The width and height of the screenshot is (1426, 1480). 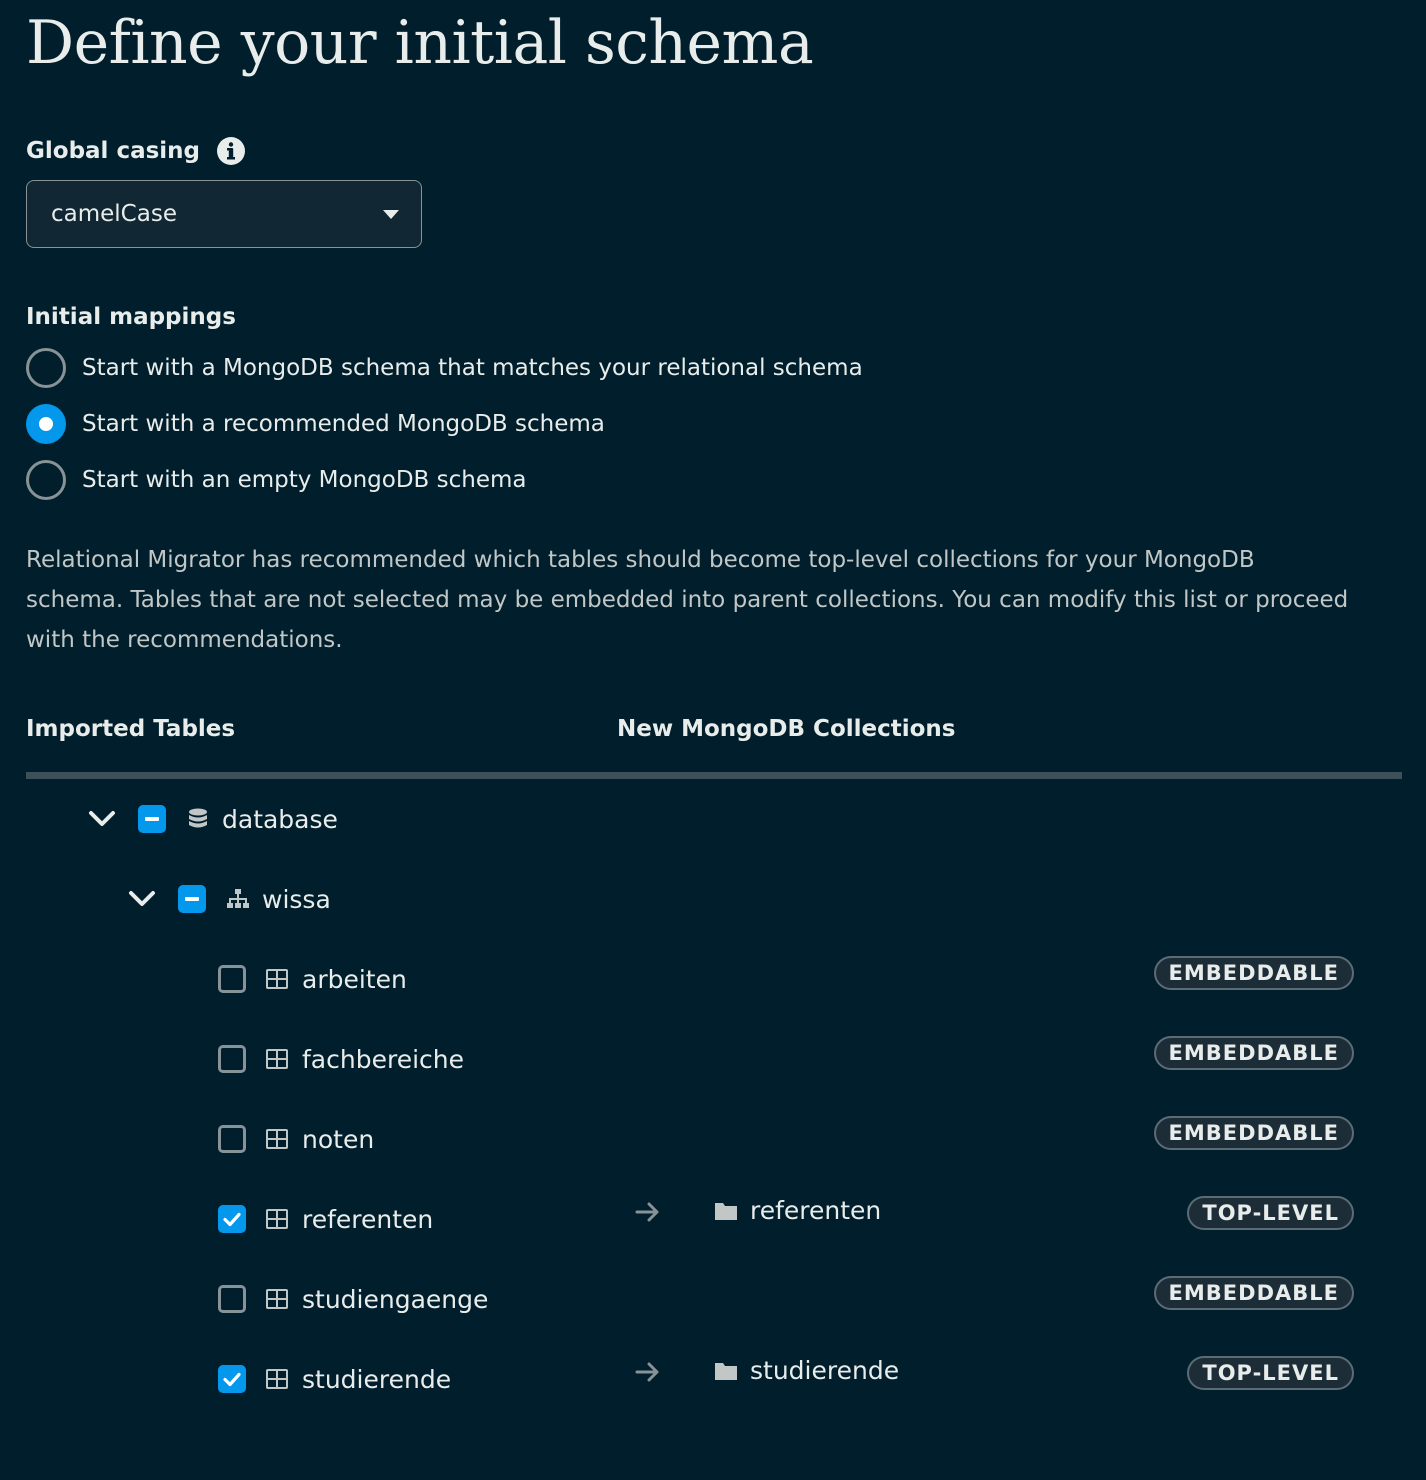 I want to click on table-row: studierende, so click(x=334, y=1379).